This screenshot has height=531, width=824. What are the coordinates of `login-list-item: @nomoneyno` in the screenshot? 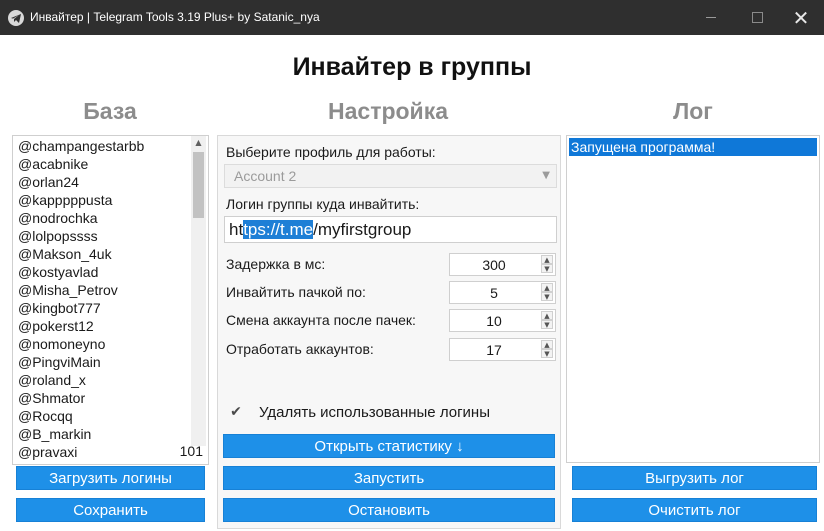 It's located at (113, 344).